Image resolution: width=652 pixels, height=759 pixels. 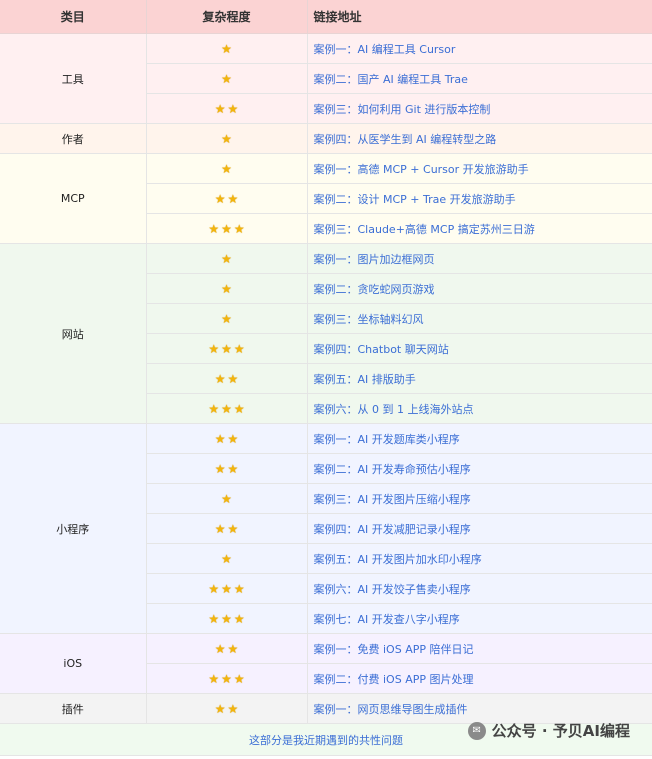 What do you see at coordinates (73, 708) in the screenshot?
I see `category-cell: 插件` at bounding box center [73, 708].